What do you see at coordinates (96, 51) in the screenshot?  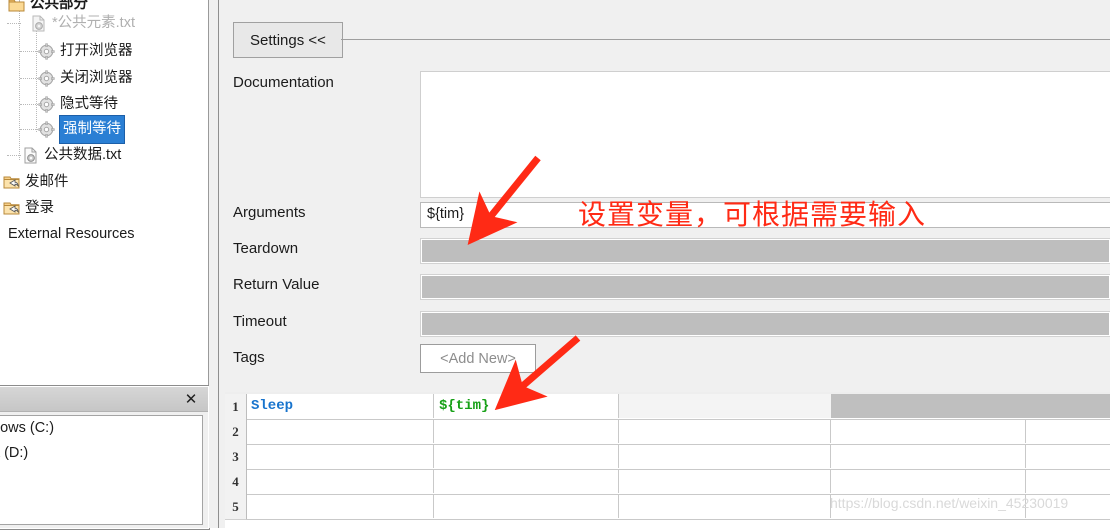 I see `tree-item-label: 打开浏览器` at bounding box center [96, 51].